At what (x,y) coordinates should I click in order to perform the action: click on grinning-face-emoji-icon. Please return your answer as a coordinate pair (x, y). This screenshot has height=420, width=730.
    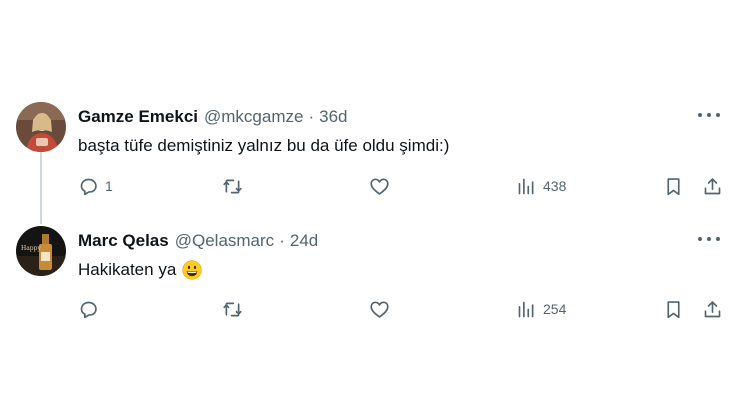
    Looking at the image, I should click on (192, 270).